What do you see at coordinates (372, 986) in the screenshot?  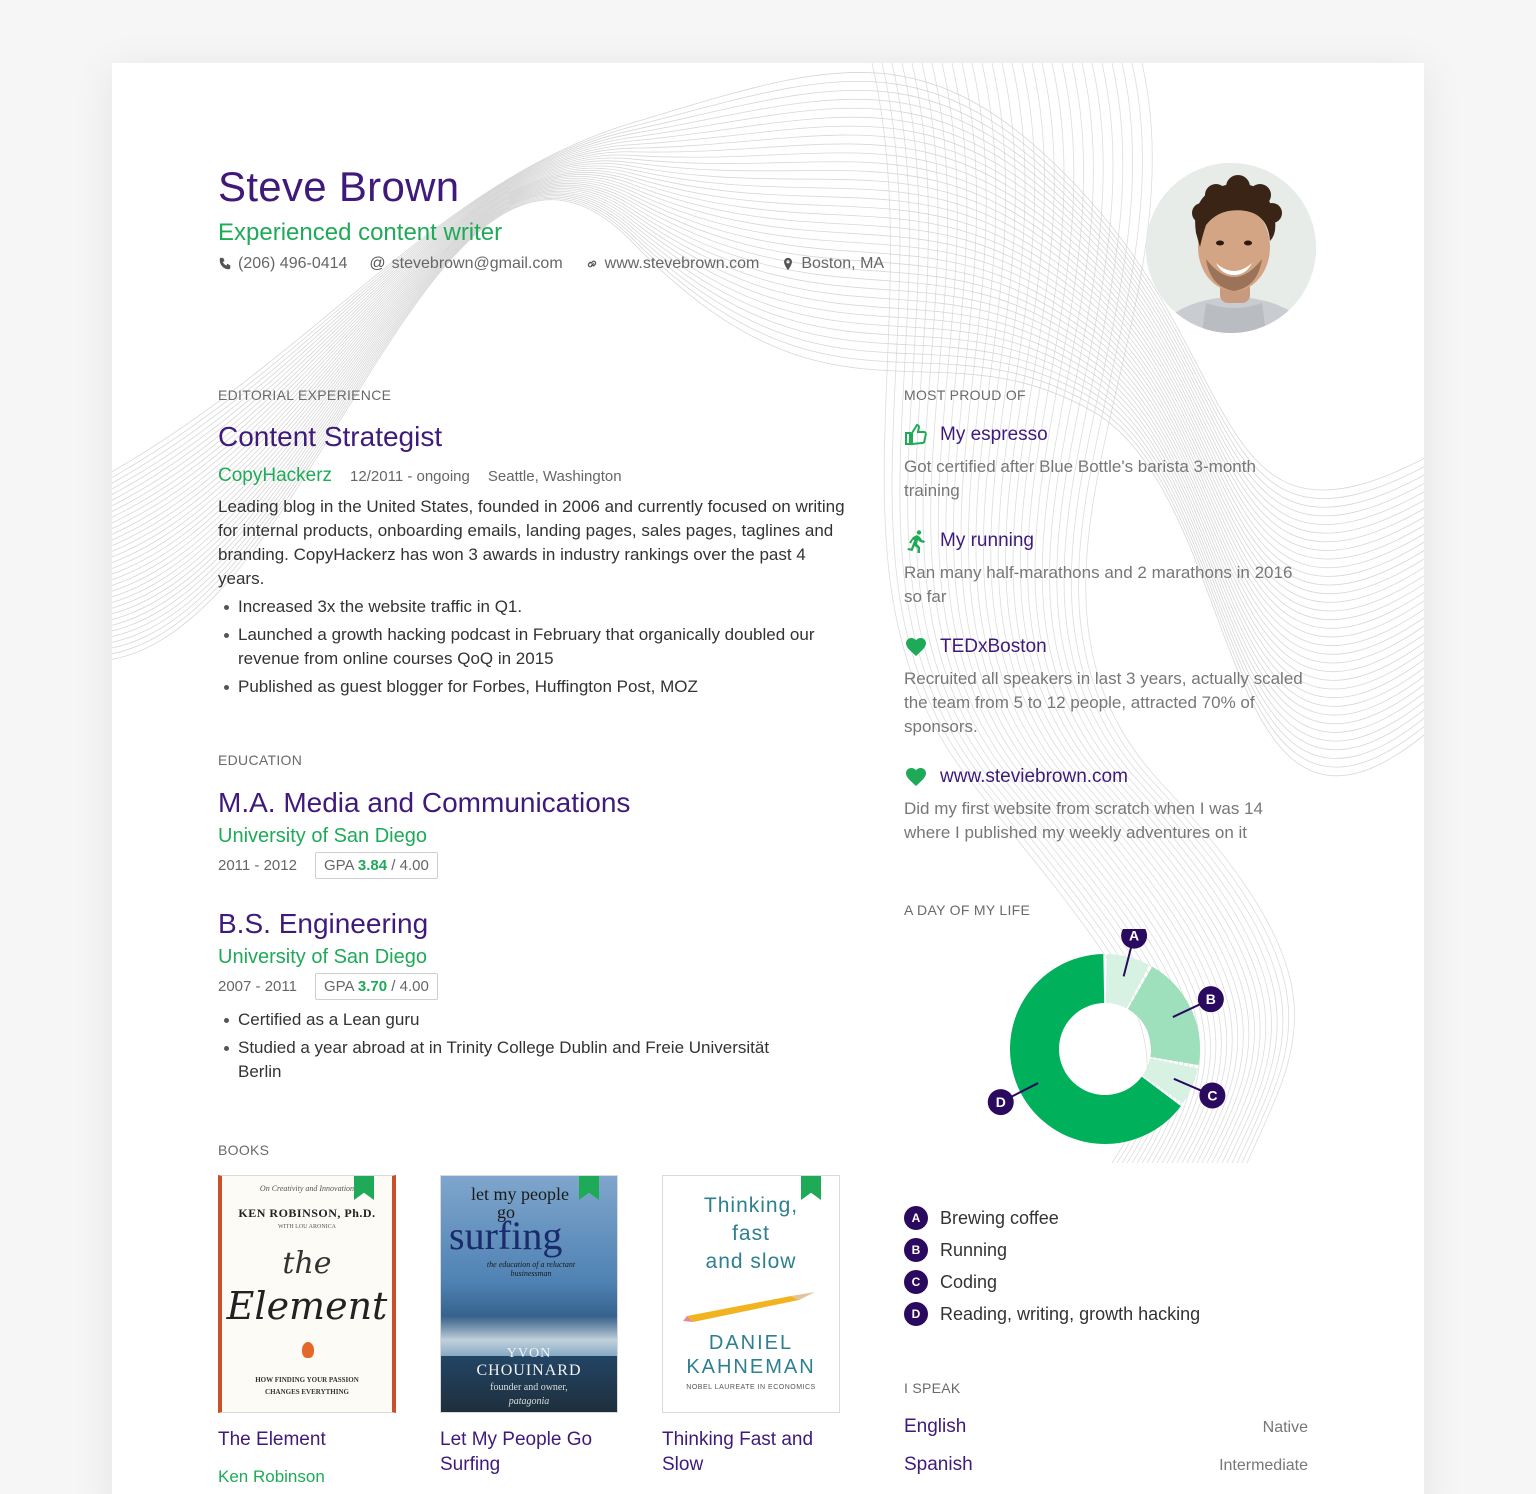 I see `gpa-value: 3.70` at bounding box center [372, 986].